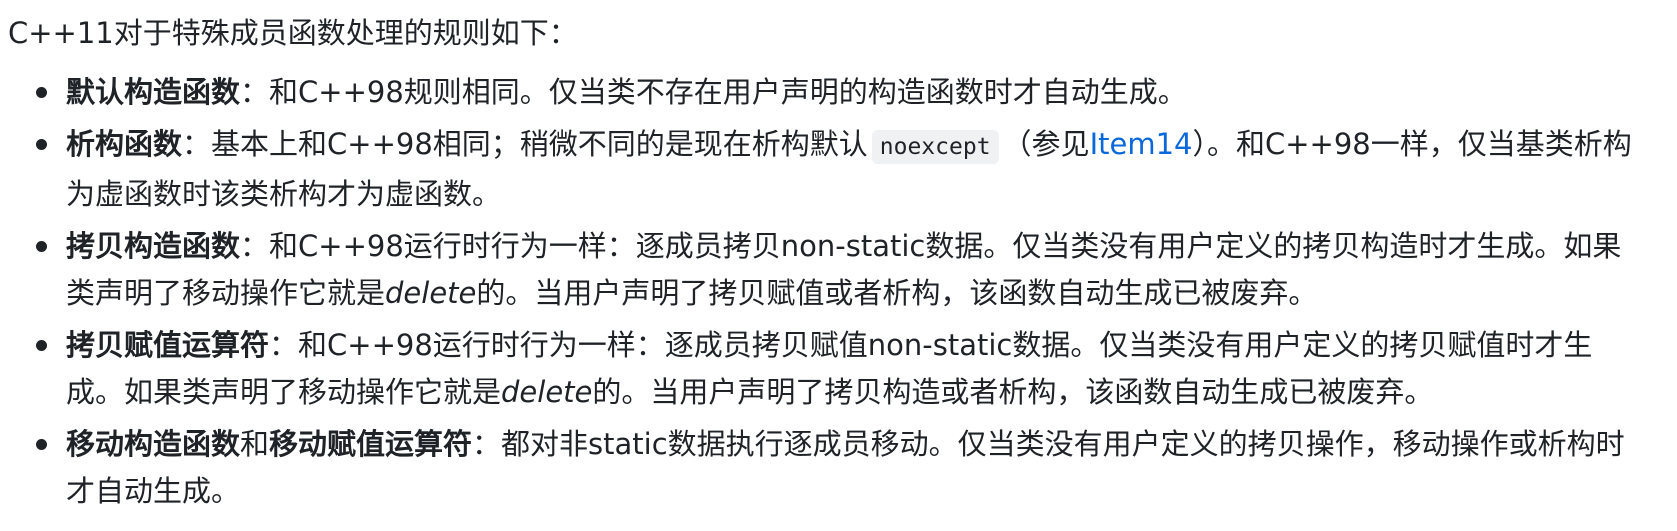 The width and height of the screenshot is (1677, 531). Describe the element at coordinates (153, 246) in the screenshot. I see `rule-term: 拷贝构造函数` at that location.